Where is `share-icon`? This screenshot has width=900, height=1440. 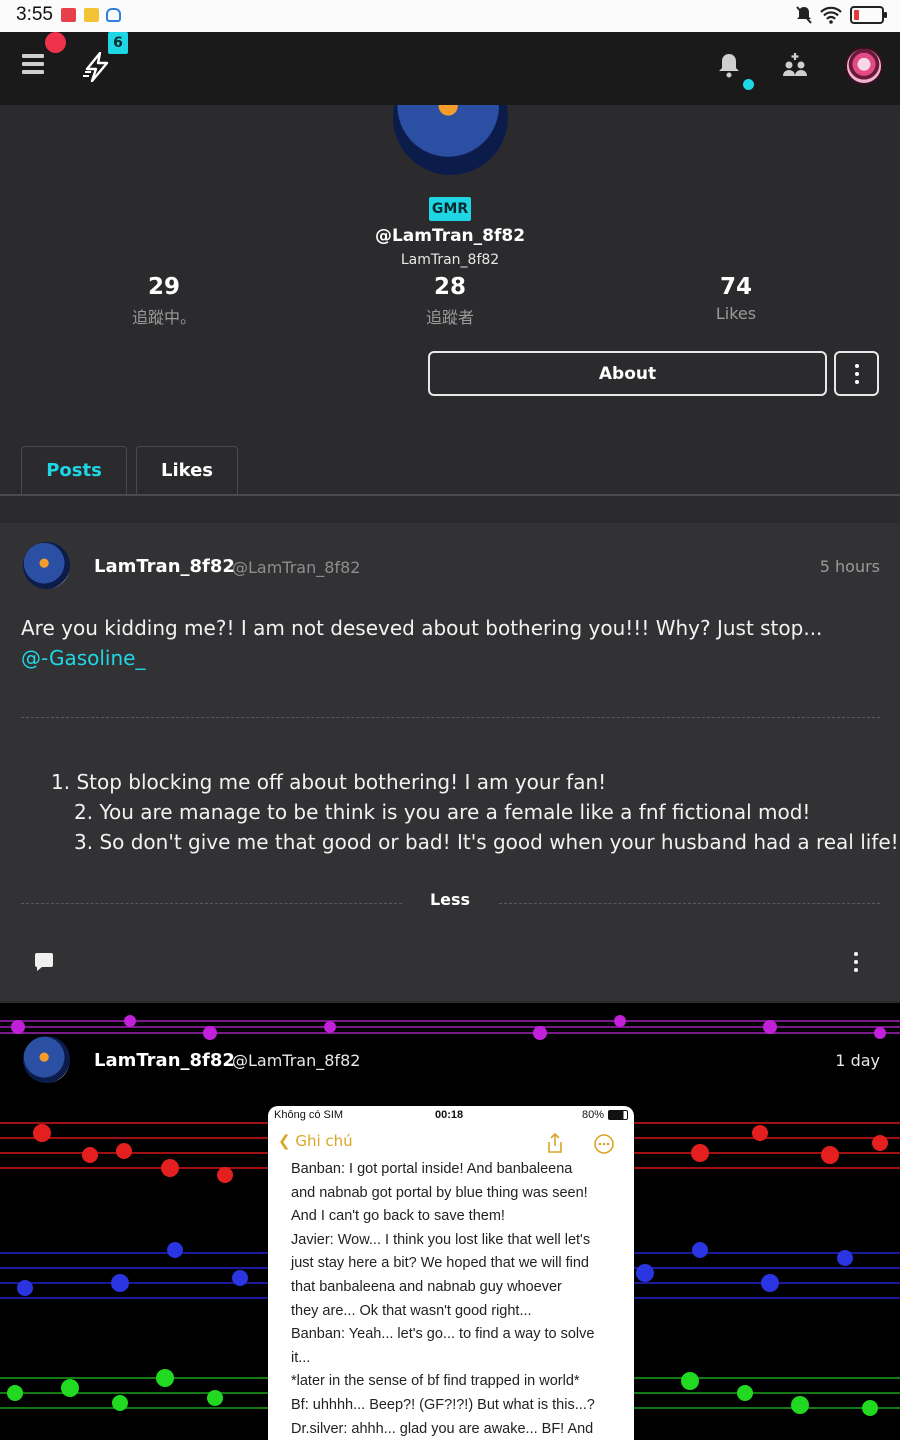 share-icon is located at coordinates (555, 1143).